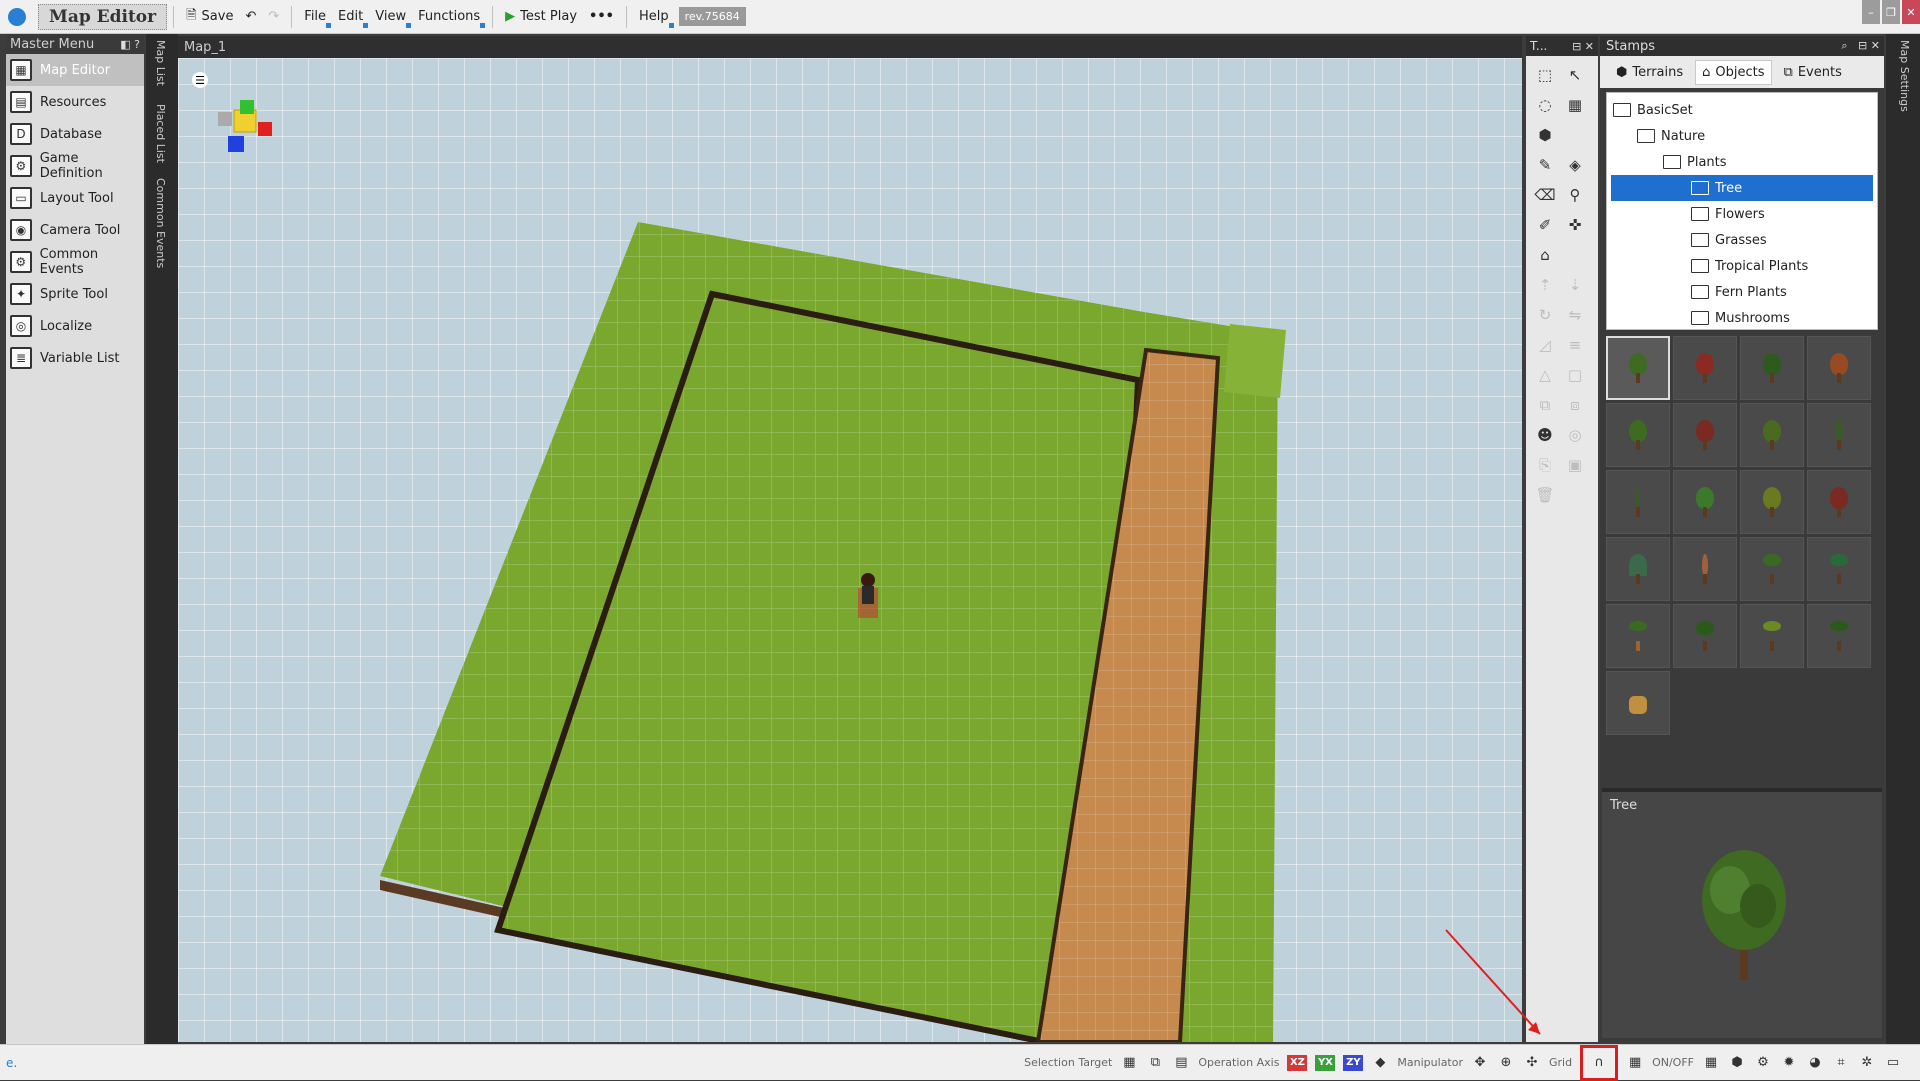 The width and height of the screenshot is (1920, 1081). What do you see at coordinates (160, 133) in the screenshot?
I see `tab-placed-list: Placed List` at bounding box center [160, 133].